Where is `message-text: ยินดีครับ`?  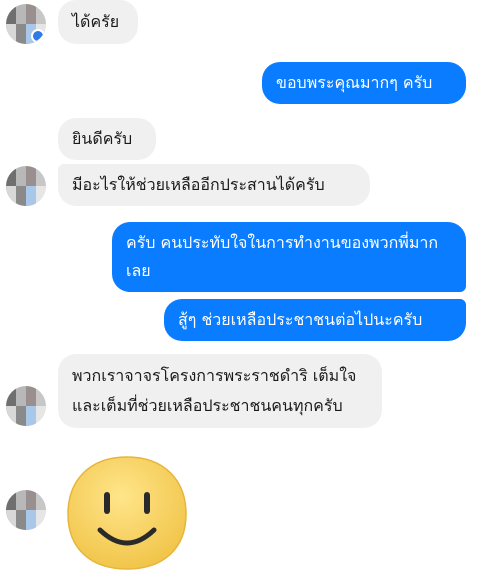 message-text: ยินดีครับ is located at coordinates (102, 138).